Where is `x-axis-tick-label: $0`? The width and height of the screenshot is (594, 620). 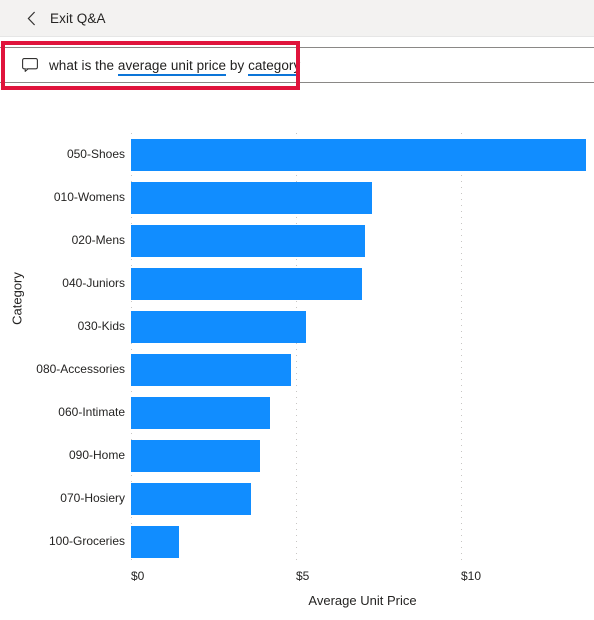
x-axis-tick-label: $0 is located at coordinates (138, 576).